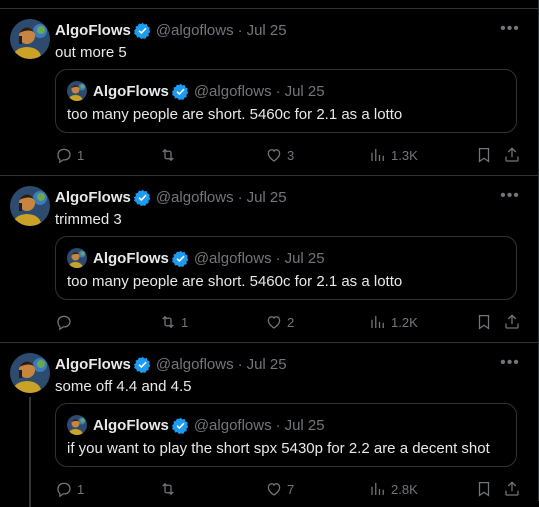 The width and height of the screenshot is (539, 507). What do you see at coordinates (91, 52) in the screenshot?
I see `tweet-text: out more 5` at bounding box center [91, 52].